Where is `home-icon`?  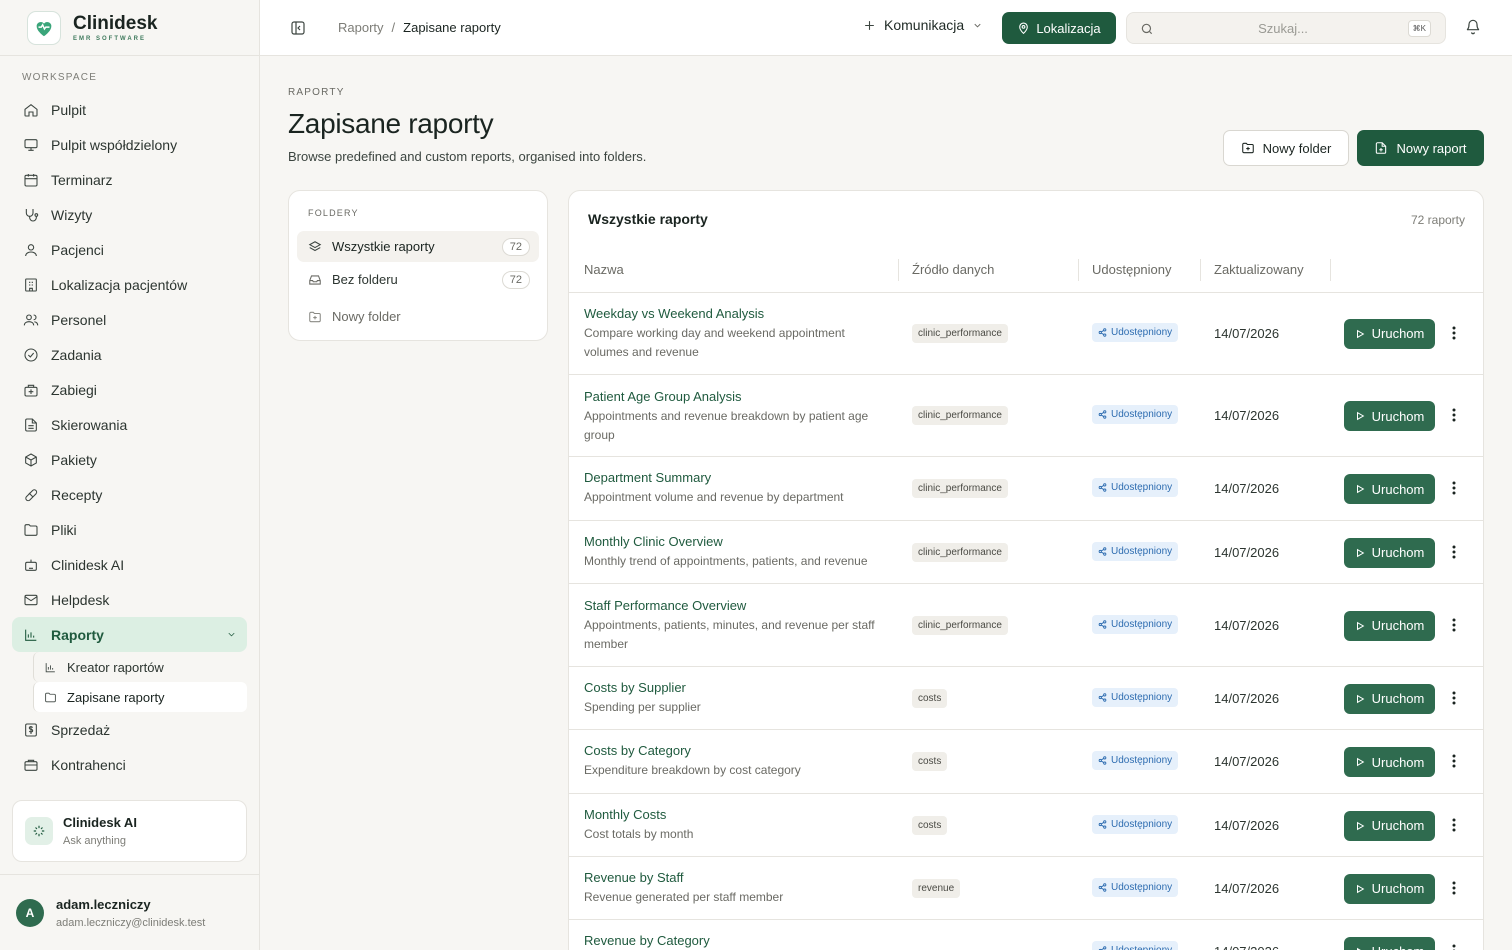 home-icon is located at coordinates (31, 110).